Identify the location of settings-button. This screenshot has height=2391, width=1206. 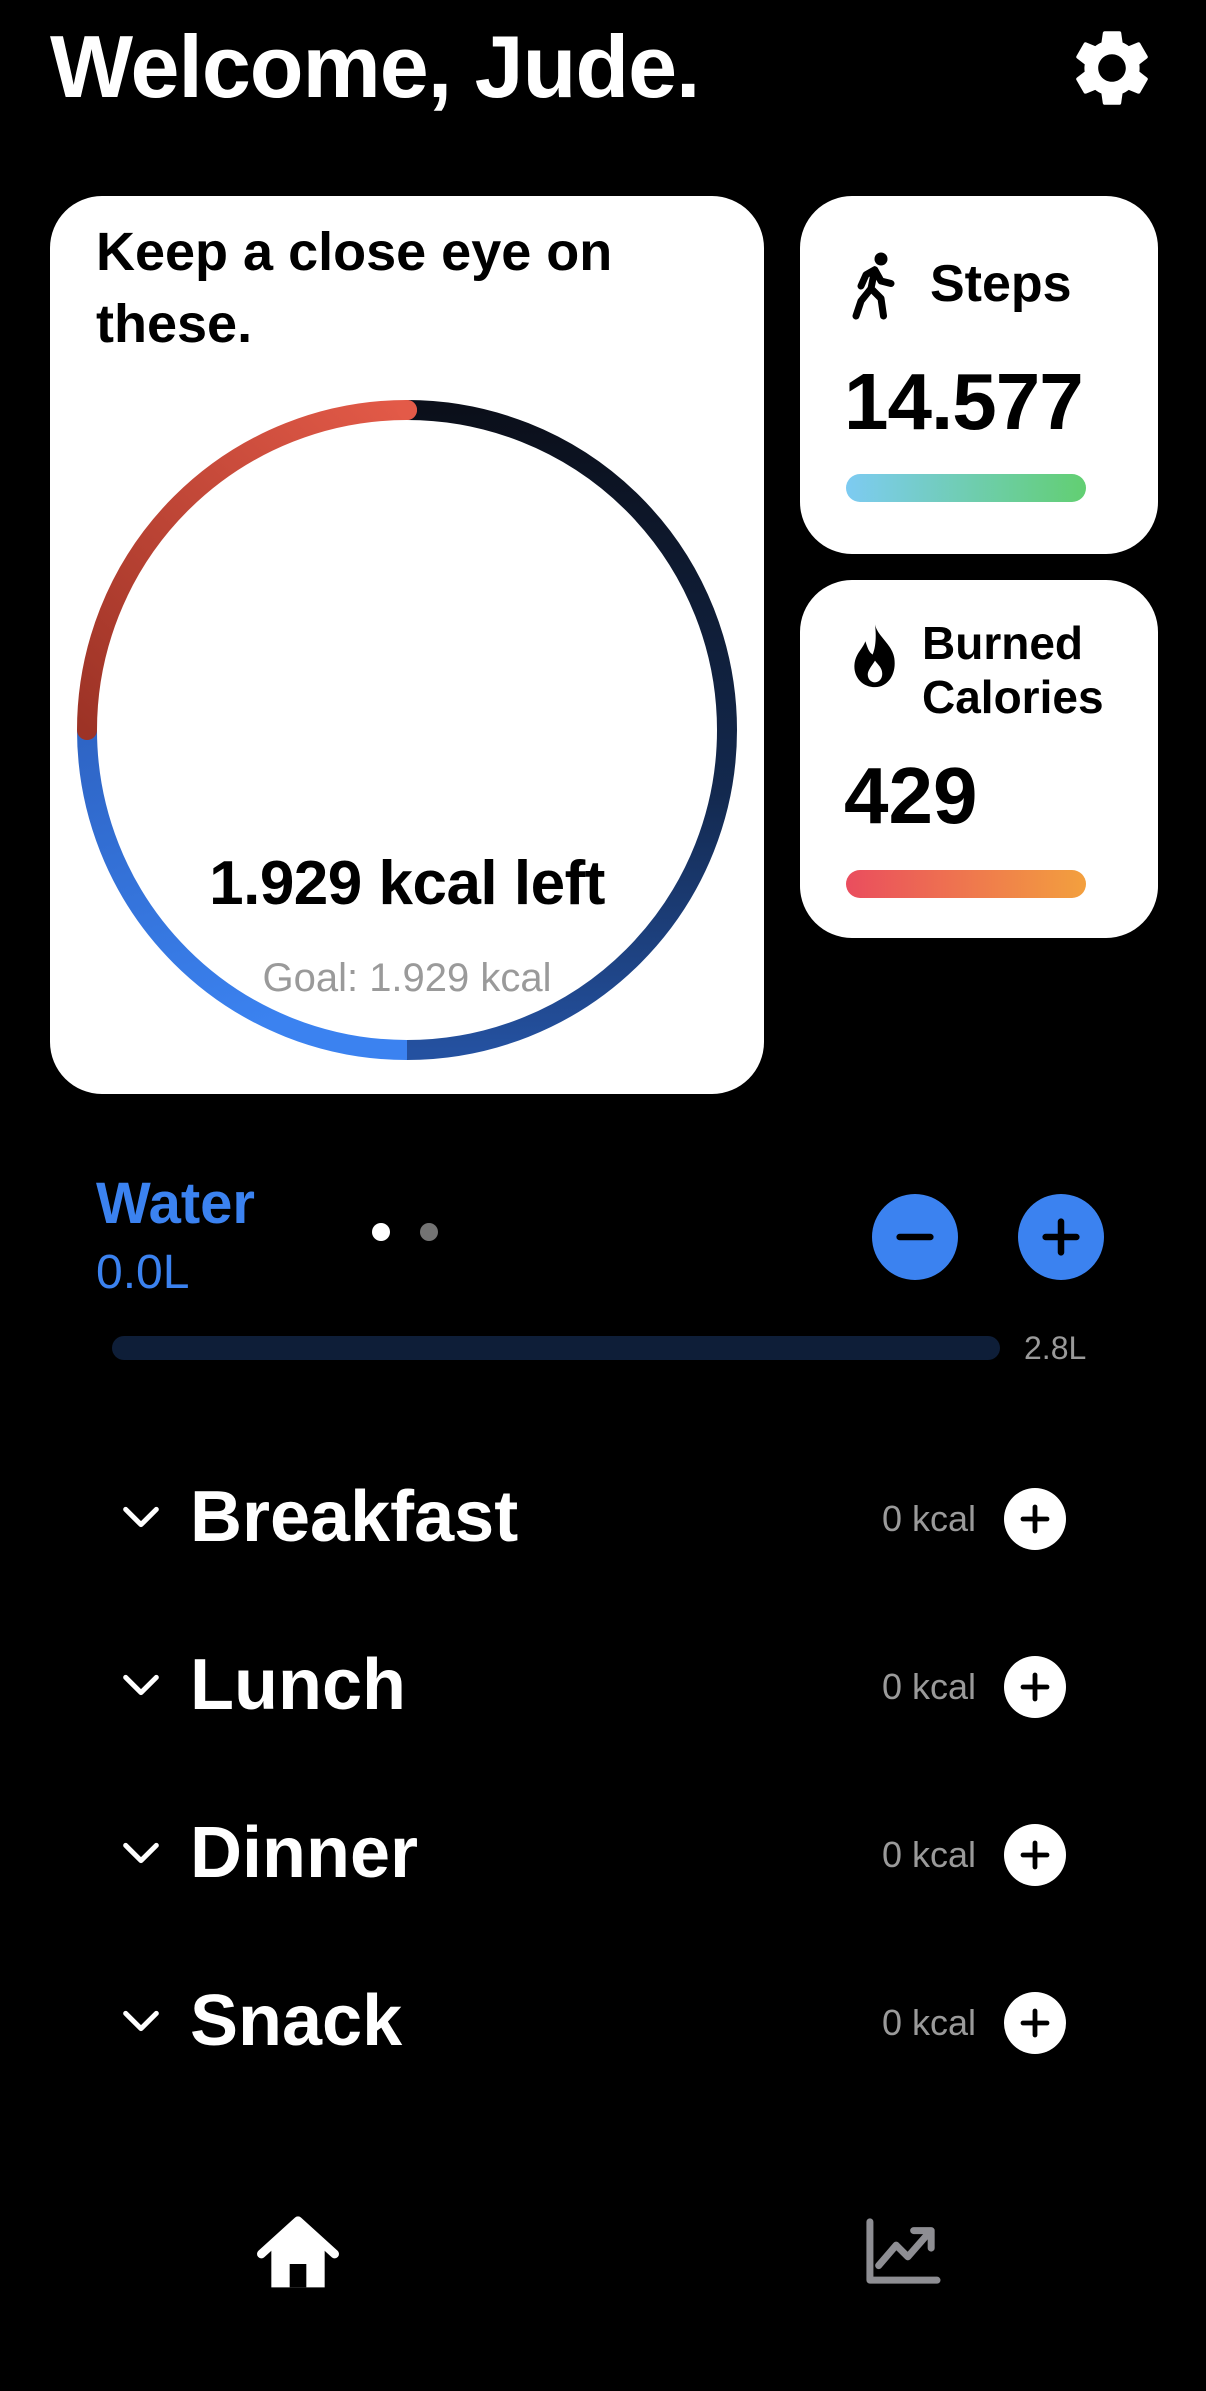
(1112, 68).